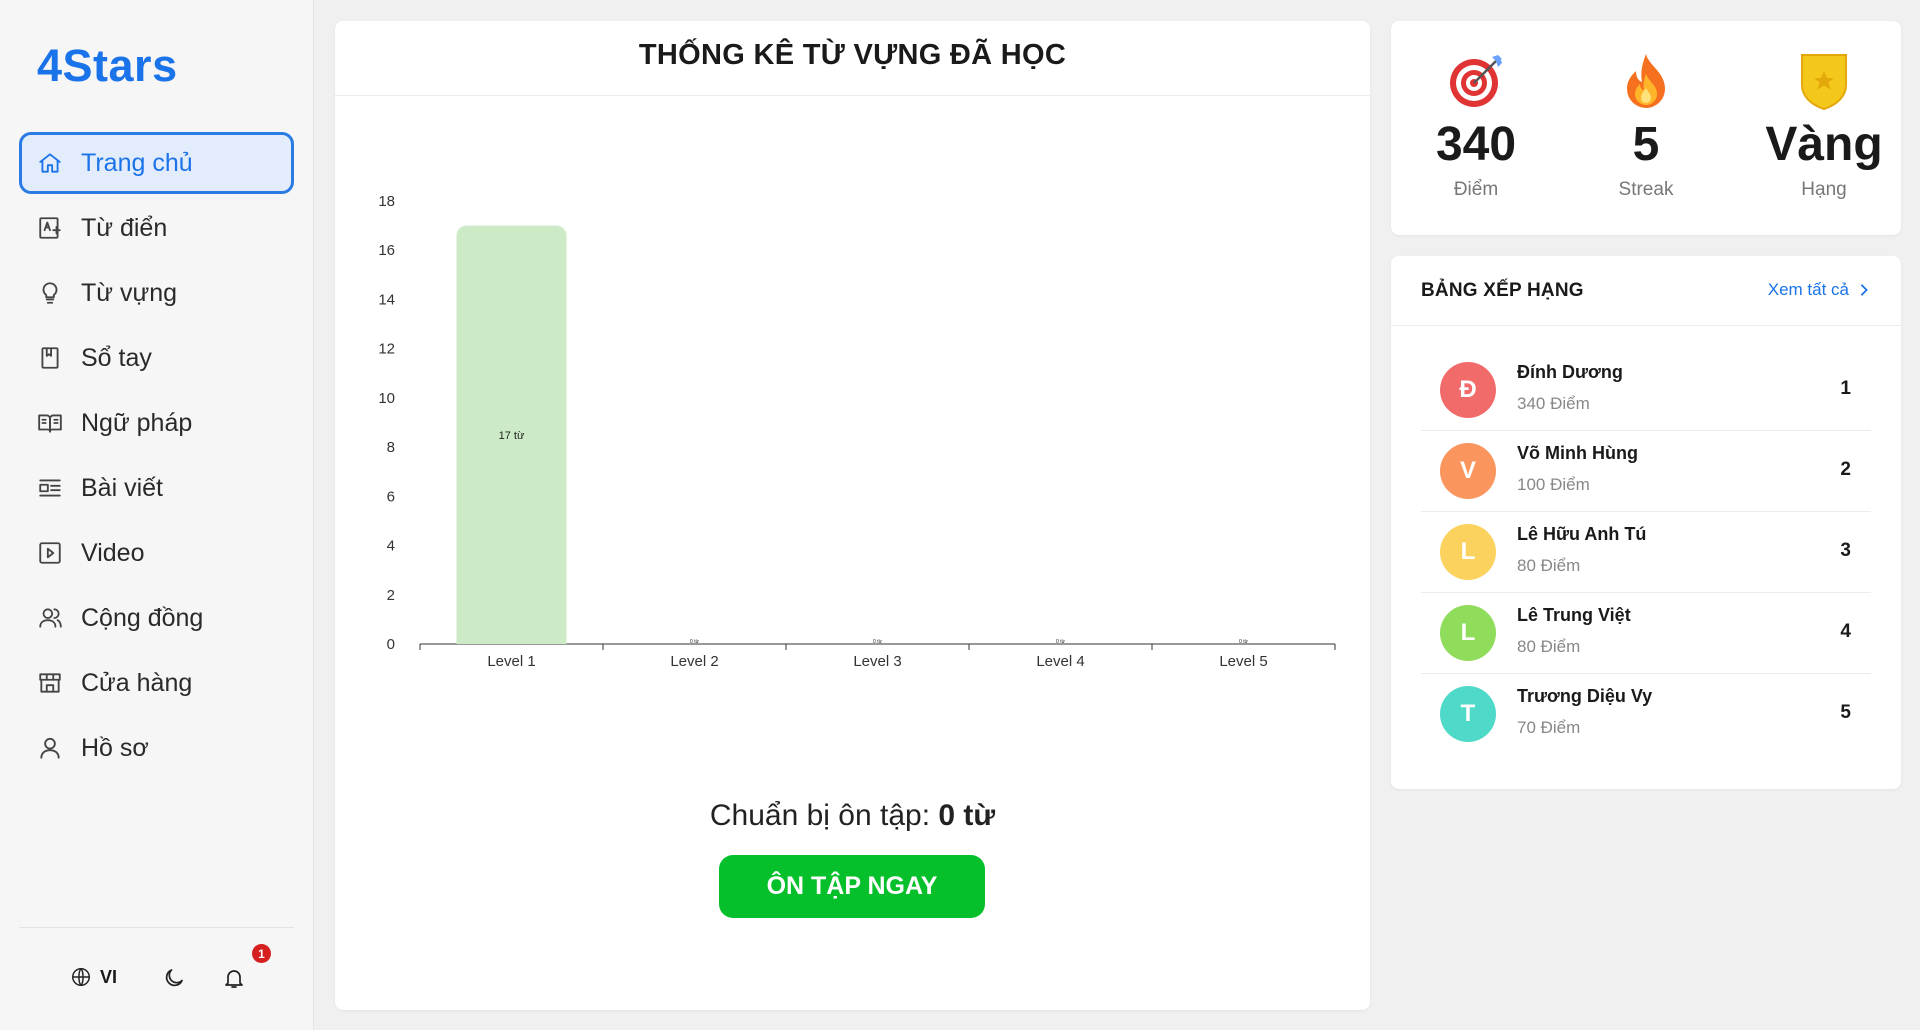 Image resolution: width=1920 pixels, height=1030 pixels. What do you see at coordinates (113, 552) in the screenshot?
I see `sidebar-item-label: Video` at bounding box center [113, 552].